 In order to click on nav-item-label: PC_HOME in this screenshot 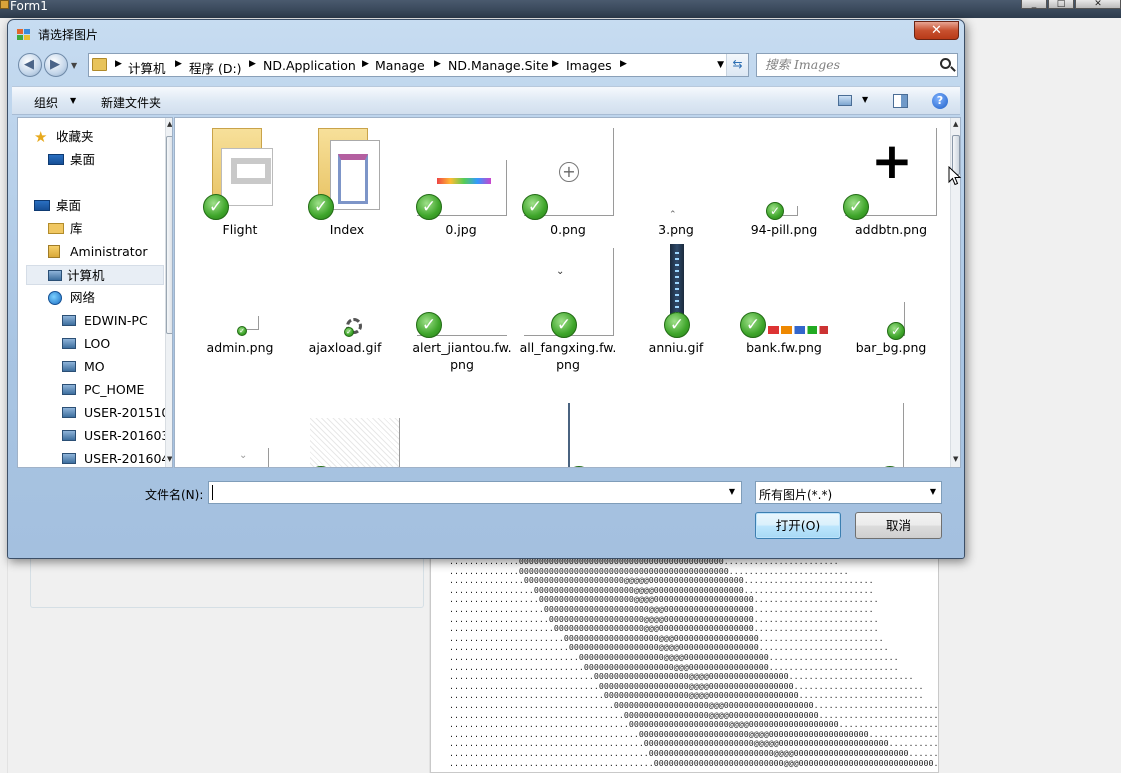, I will do `click(114, 389)`.